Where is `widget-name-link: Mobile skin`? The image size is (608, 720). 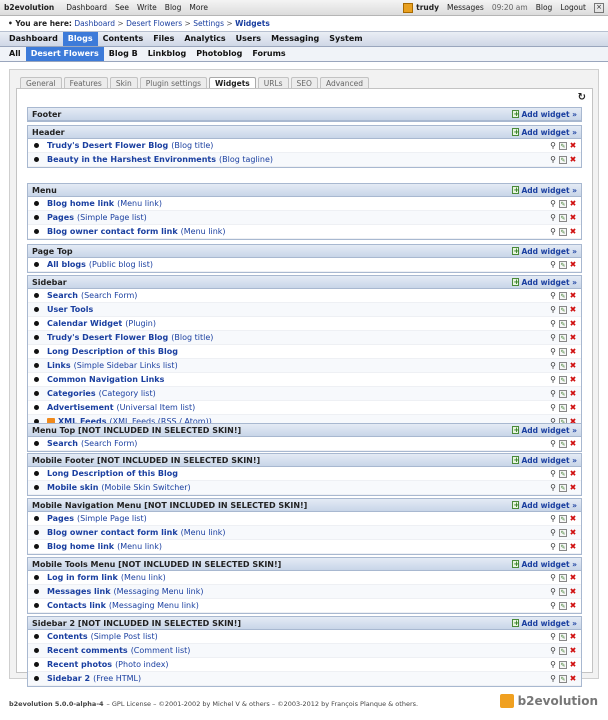 widget-name-link: Mobile skin is located at coordinates (72, 487).